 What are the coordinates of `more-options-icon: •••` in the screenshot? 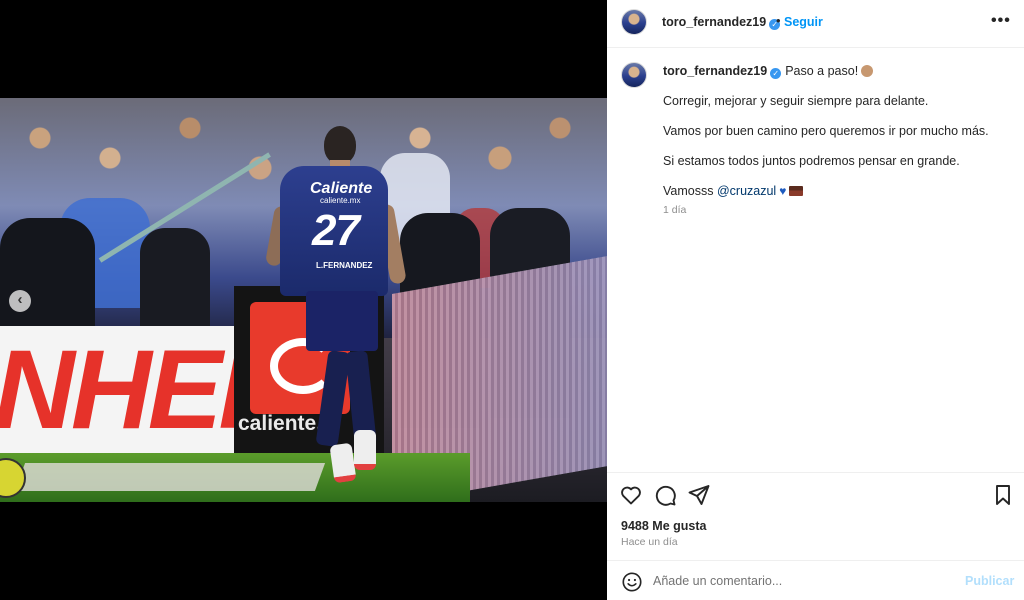 It's located at (1001, 21).